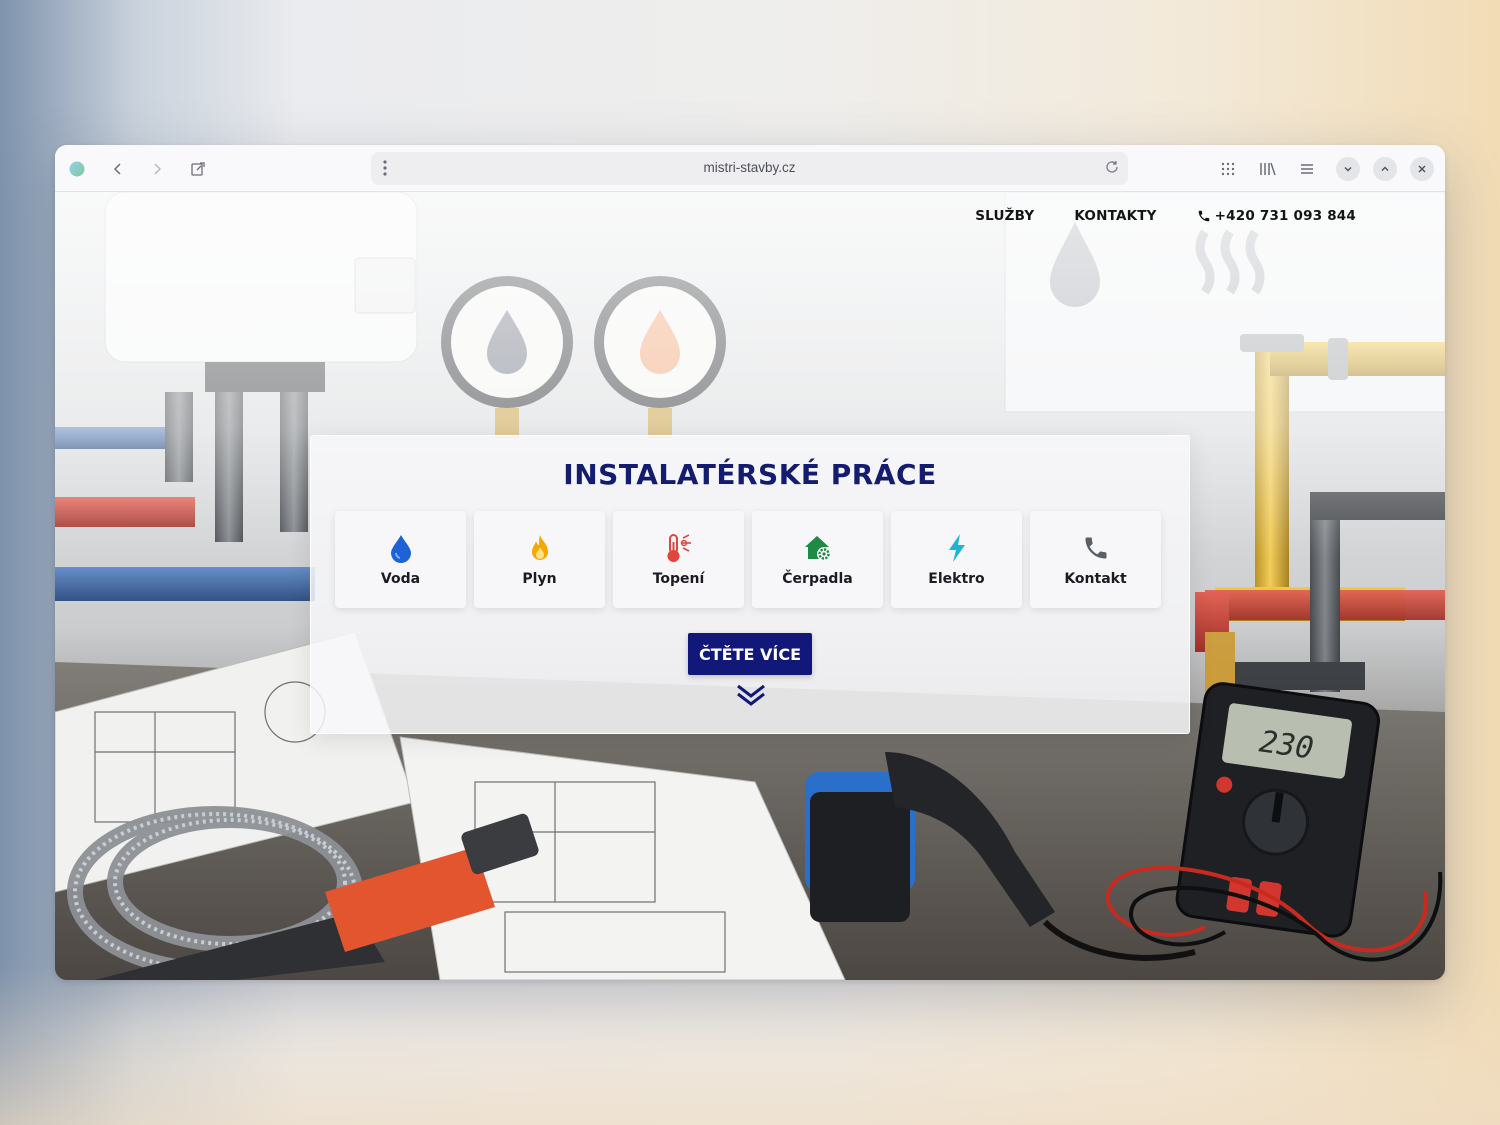  I want to click on apps-grid-icon, so click(1228, 169).